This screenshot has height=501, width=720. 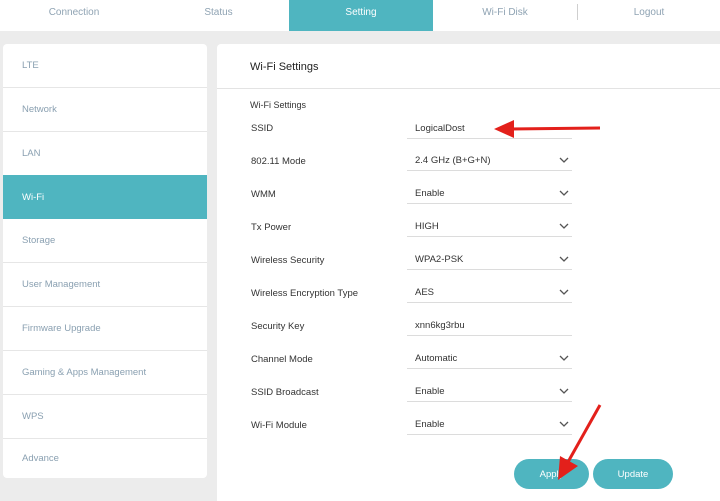 I want to click on channel-mode-label: Channel Mode, so click(x=282, y=359).